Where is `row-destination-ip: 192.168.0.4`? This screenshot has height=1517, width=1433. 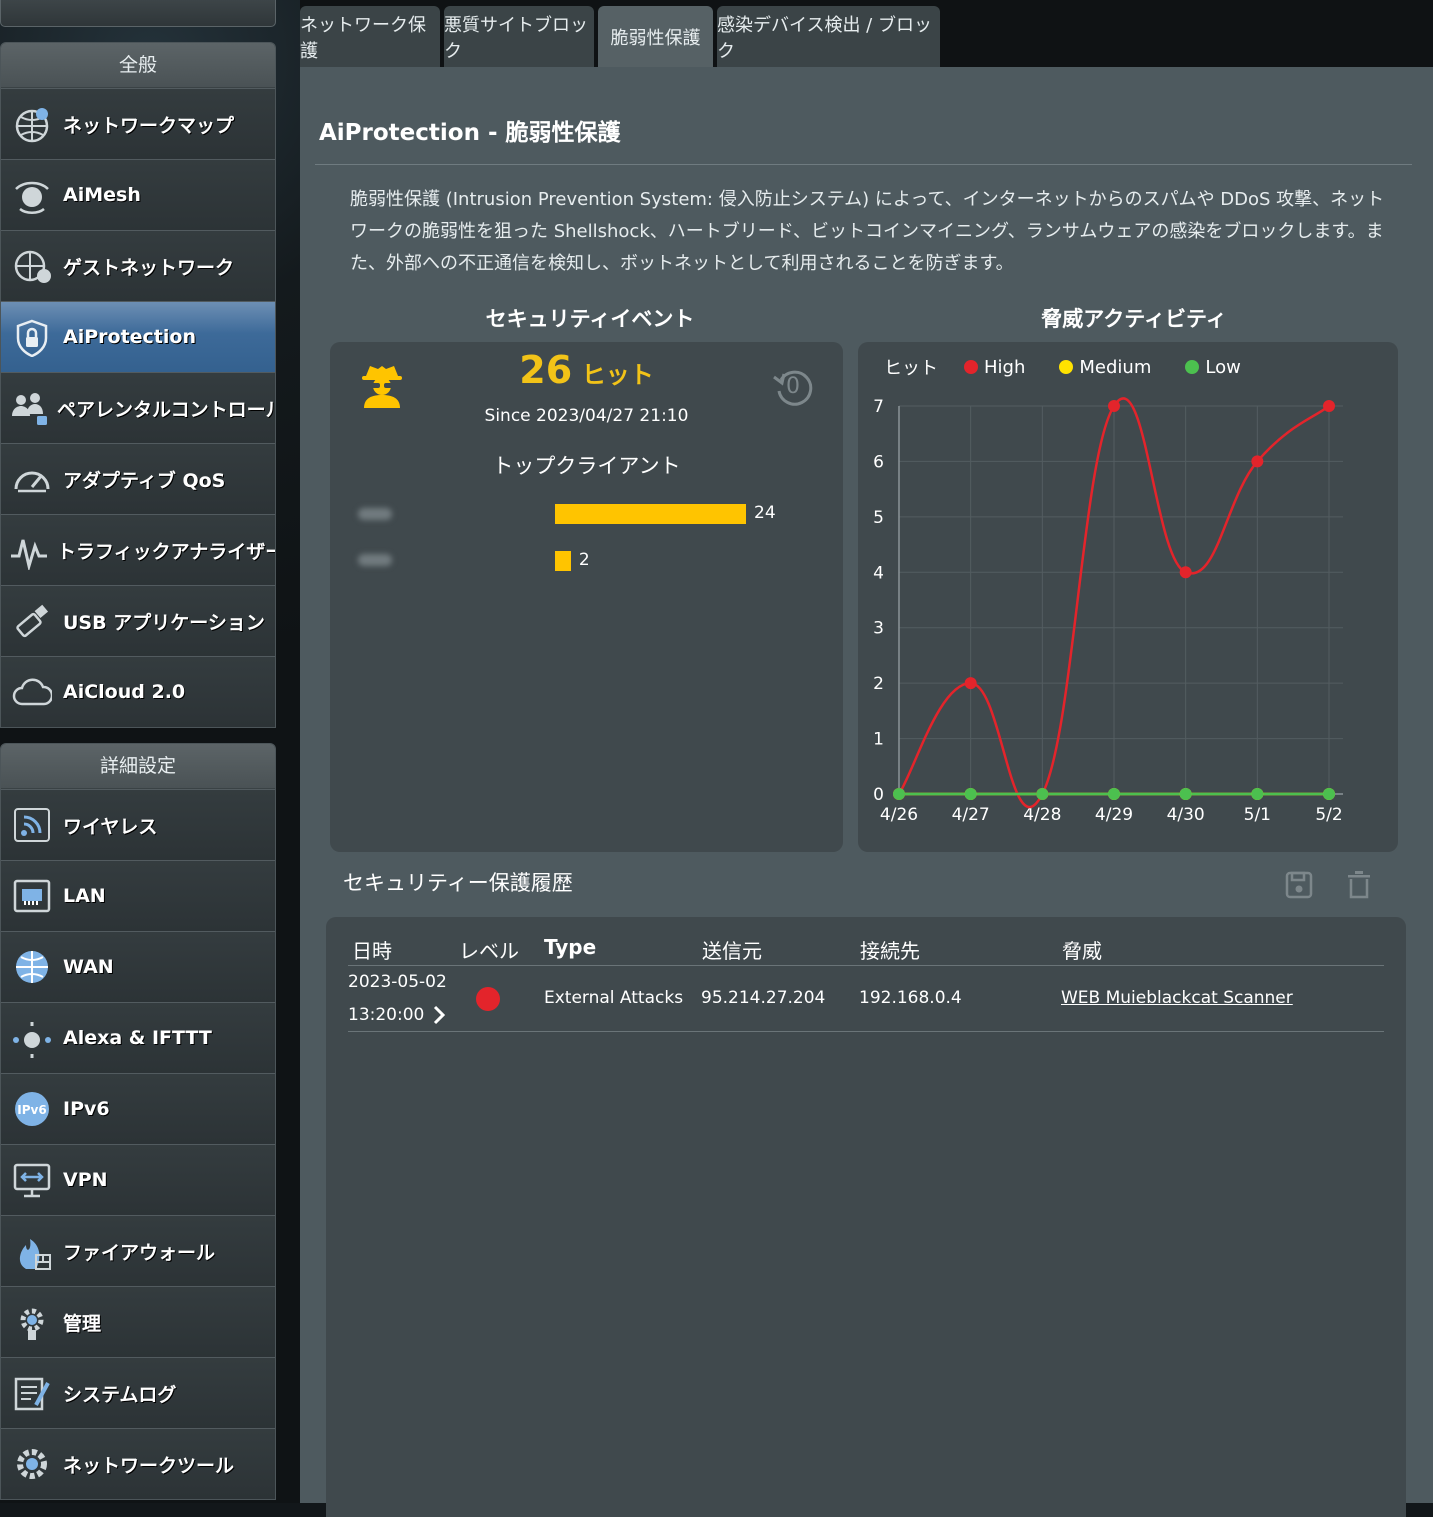
row-destination-ip: 192.168.0.4 is located at coordinates (910, 998).